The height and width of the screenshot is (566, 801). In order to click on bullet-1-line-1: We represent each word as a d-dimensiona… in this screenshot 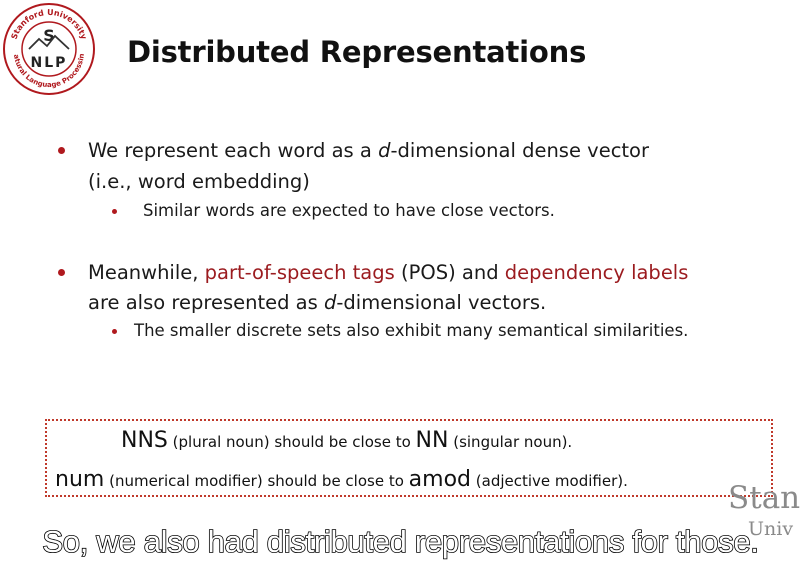, I will do `click(368, 150)`.